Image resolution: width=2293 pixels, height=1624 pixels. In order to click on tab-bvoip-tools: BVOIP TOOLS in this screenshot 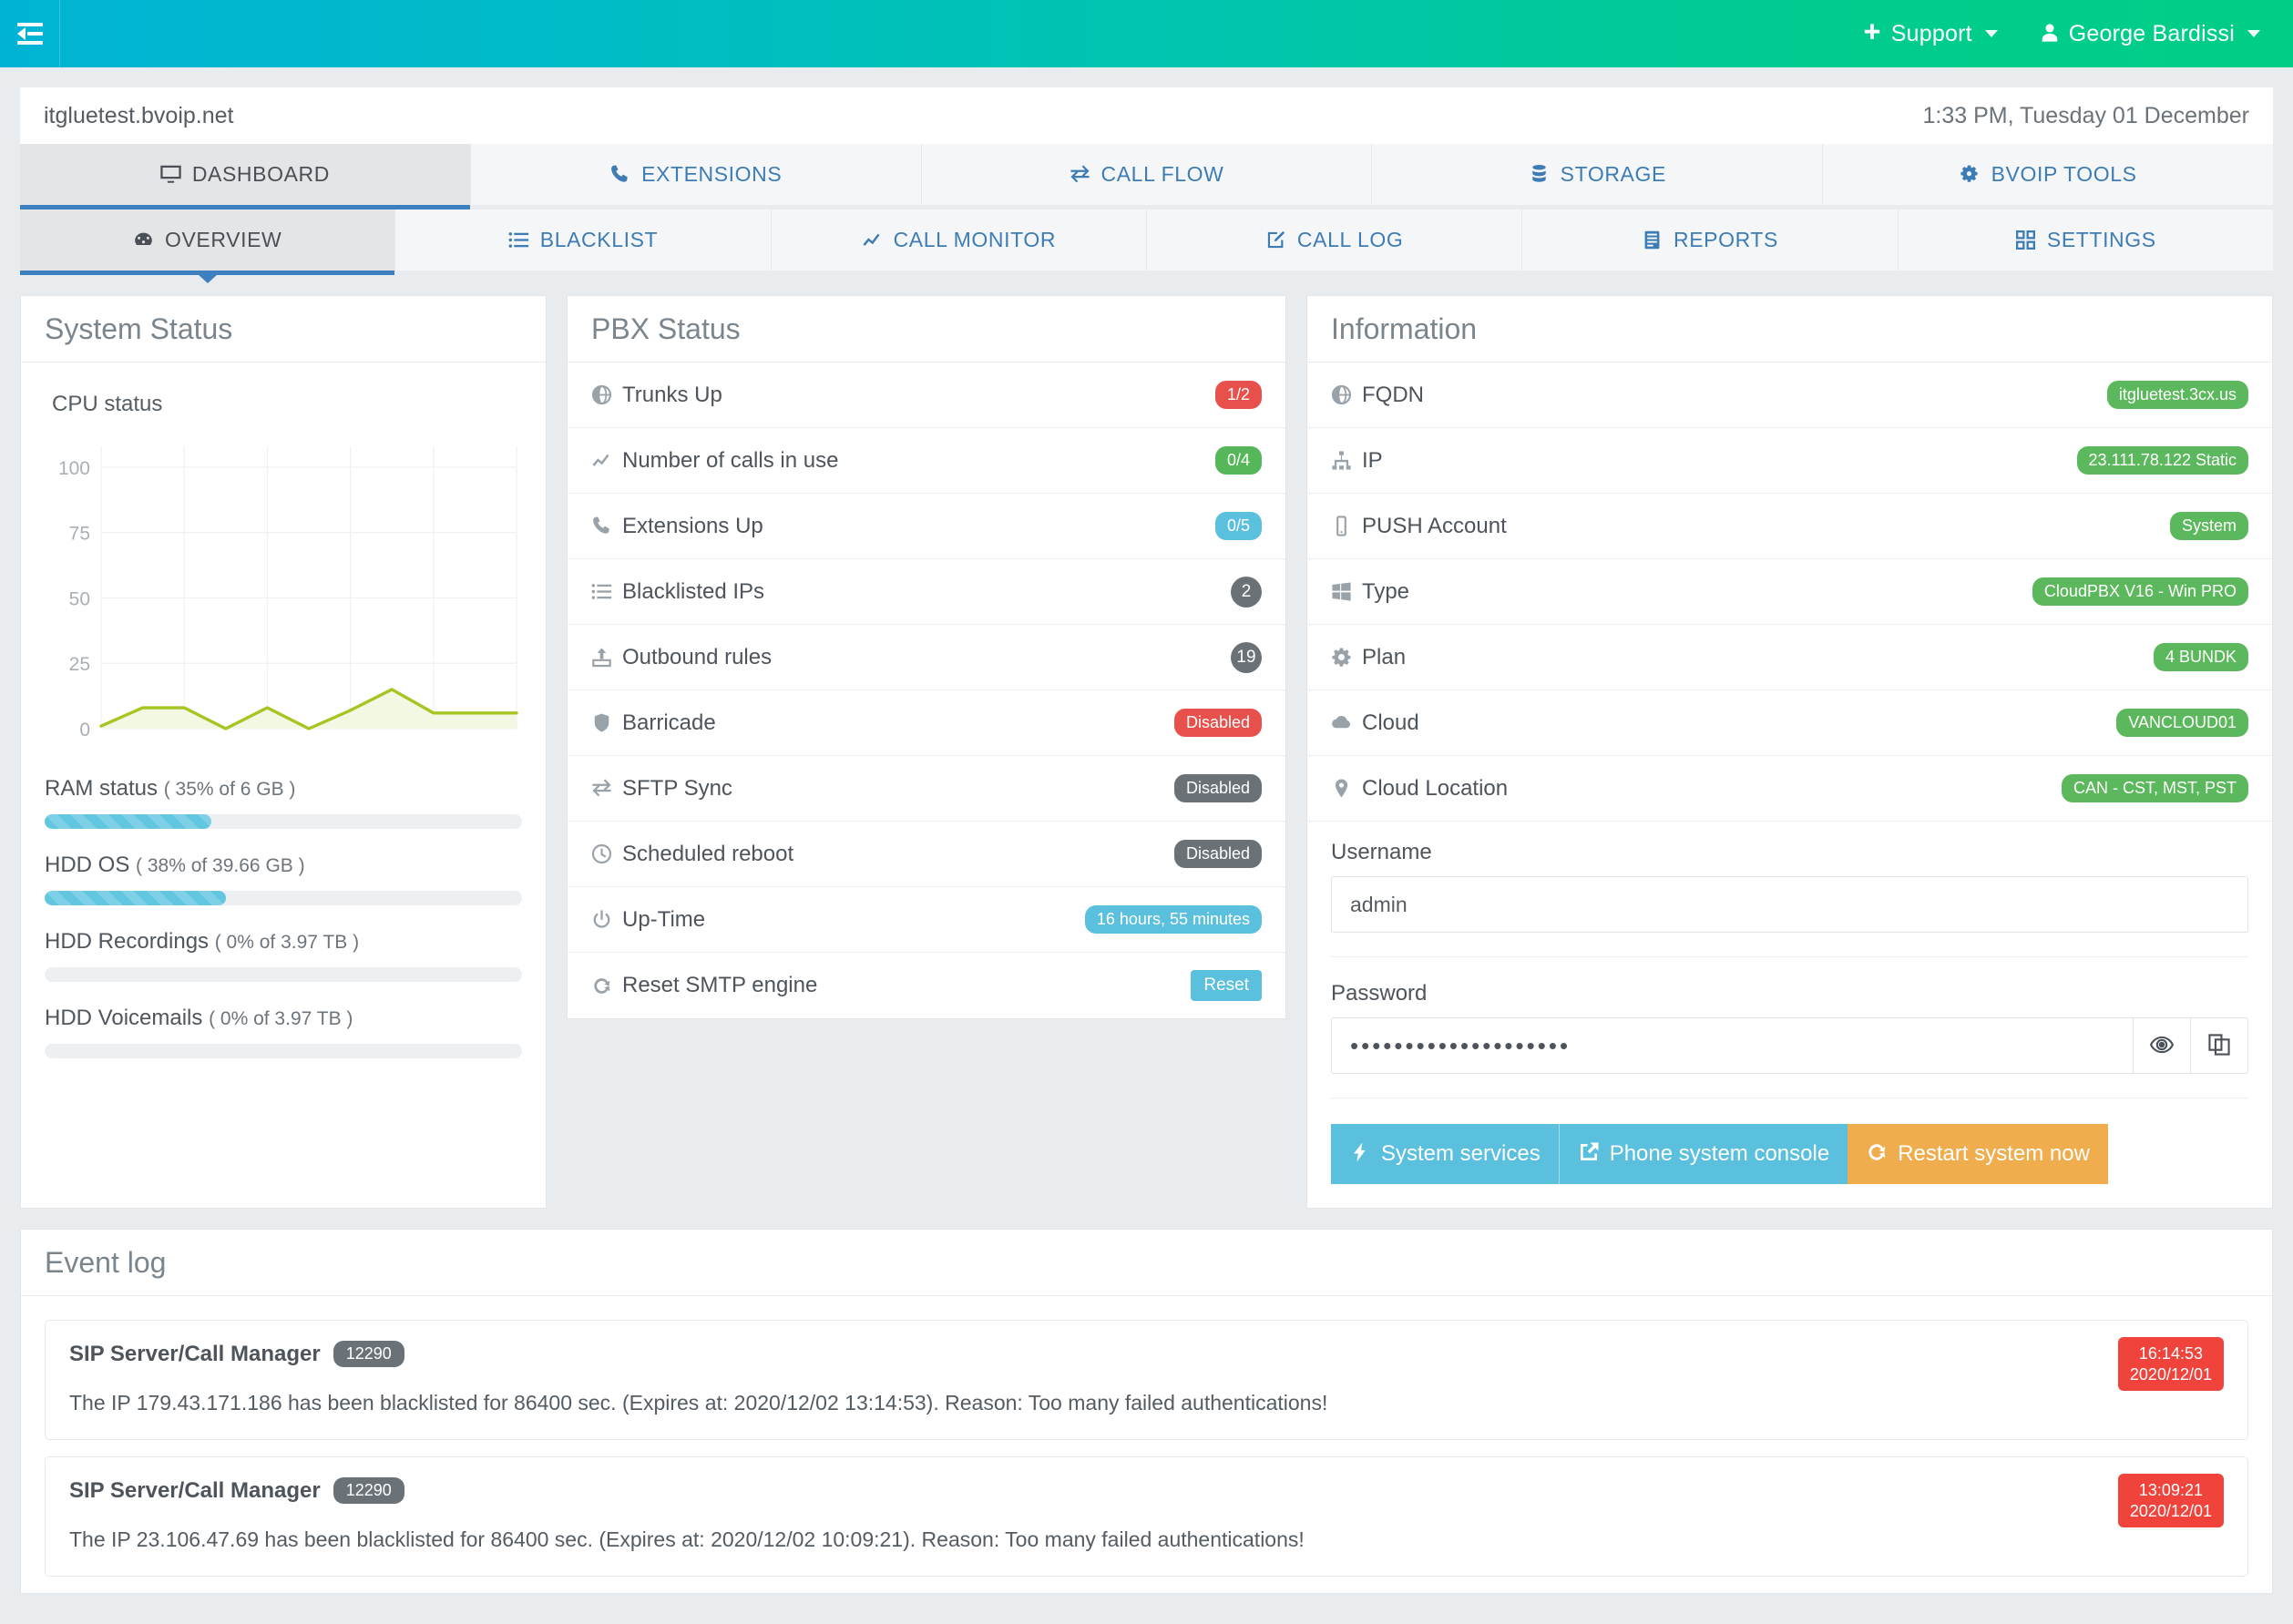, I will do `click(2048, 174)`.